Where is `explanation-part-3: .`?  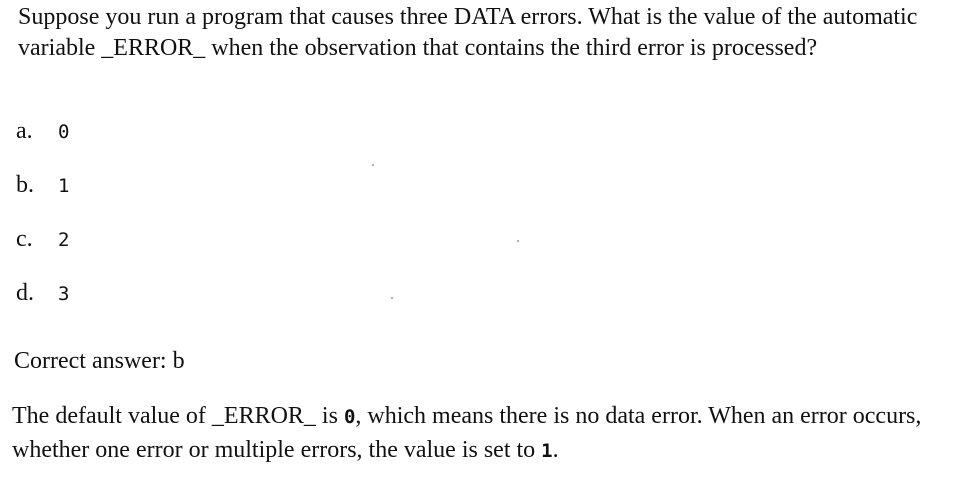
explanation-part-3: . is located at coordinates (555, 450).